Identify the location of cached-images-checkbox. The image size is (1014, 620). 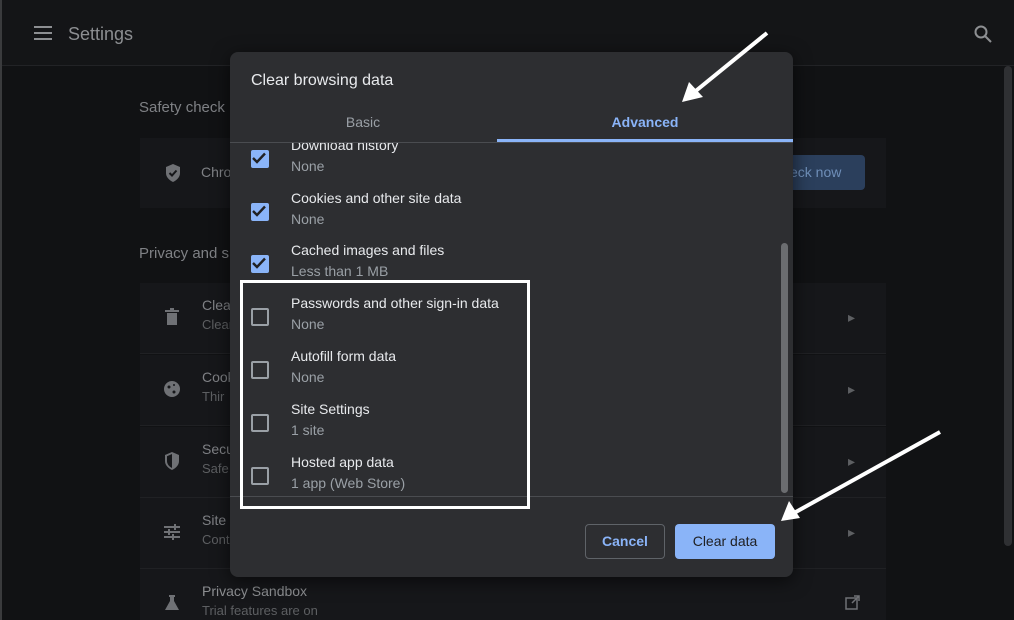
(260, 264).